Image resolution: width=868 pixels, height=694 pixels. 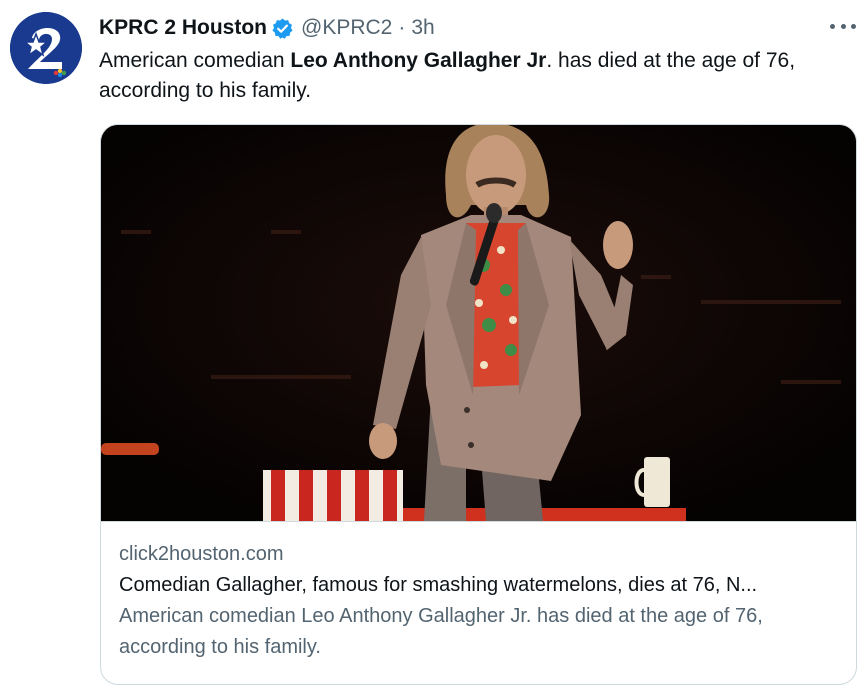 What do you see at coordinates (843, 26) in the screenshot?
I see `more-options-icon` at bounding box center [843, 26].